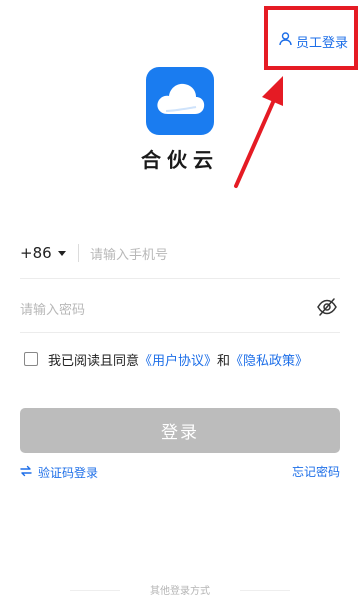 The width and height of the screenshot is (360, 615). I want to click on agreement-row: 我已阅读且同意 《用户协议》 和 《隐私政策》, so click(166, 359).